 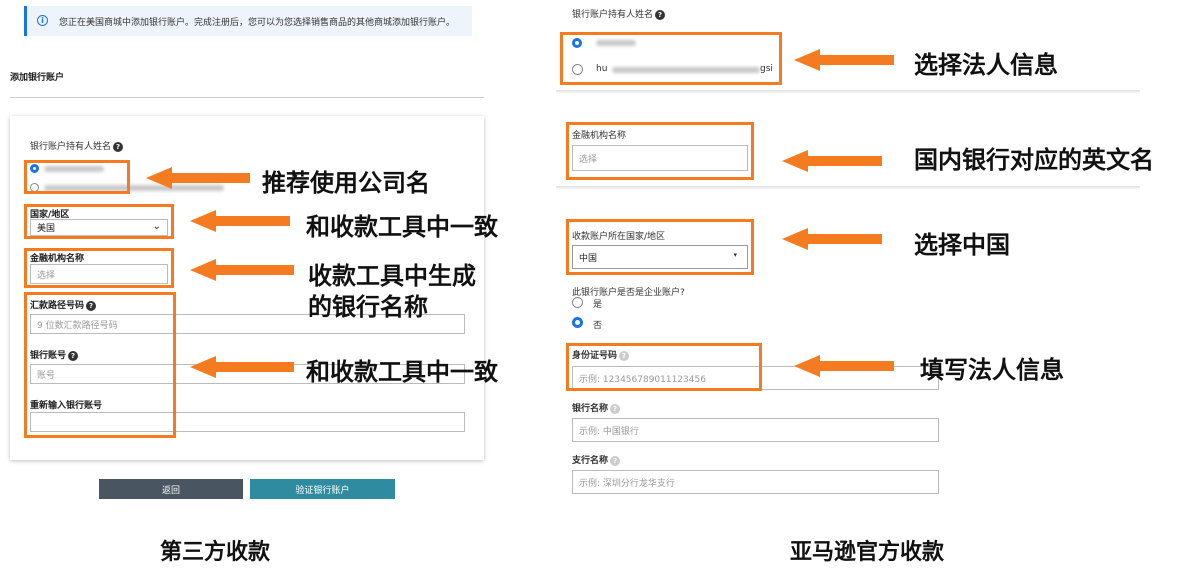 What do you see at coordinates (402, 372) in the screenshot?
I see `annotation-a4: 和收款工具中一致` at bounding box center [402, 372].